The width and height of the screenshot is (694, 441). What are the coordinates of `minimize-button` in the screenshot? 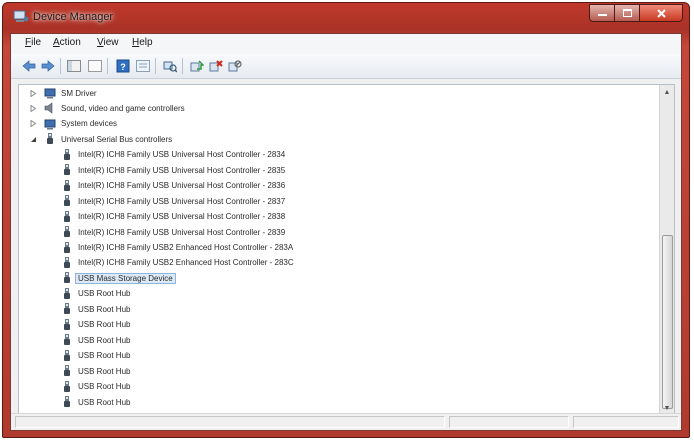 It's located at (602, 13).